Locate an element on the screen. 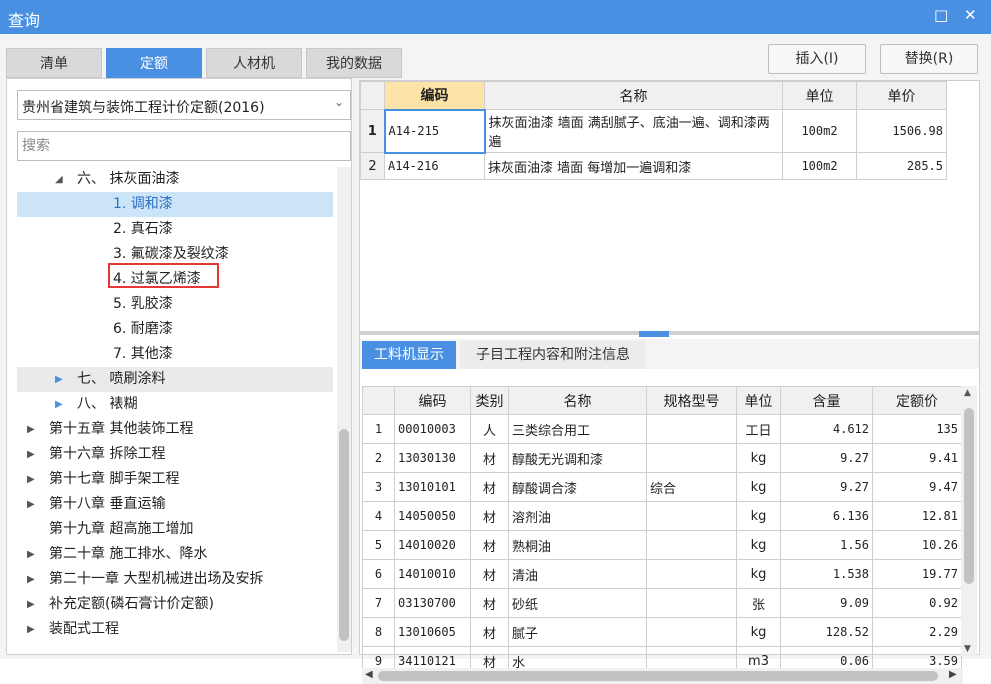  tree-scrollbar is located at coordinates (344, 409).